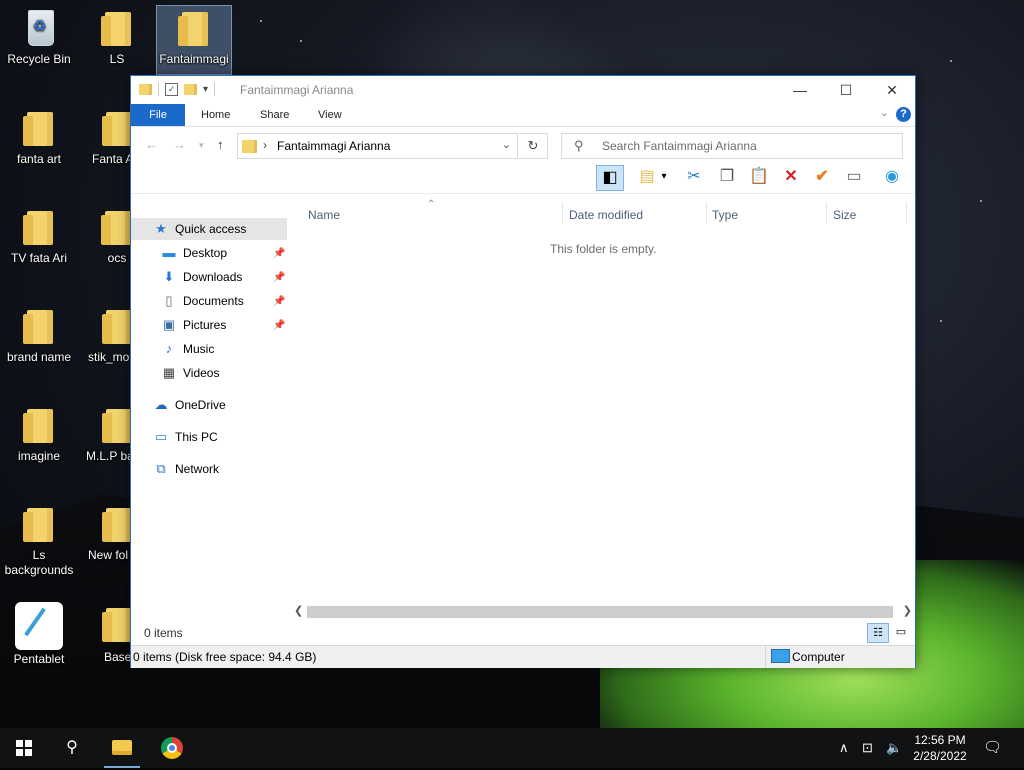 Image resolution: width=1024 pixels, height=770 pixels. What do you see at coordinates (333, 146) in the screenshot?
I see `address-path: Fantaimmagi Arianna` at bounding box center [333, 146].